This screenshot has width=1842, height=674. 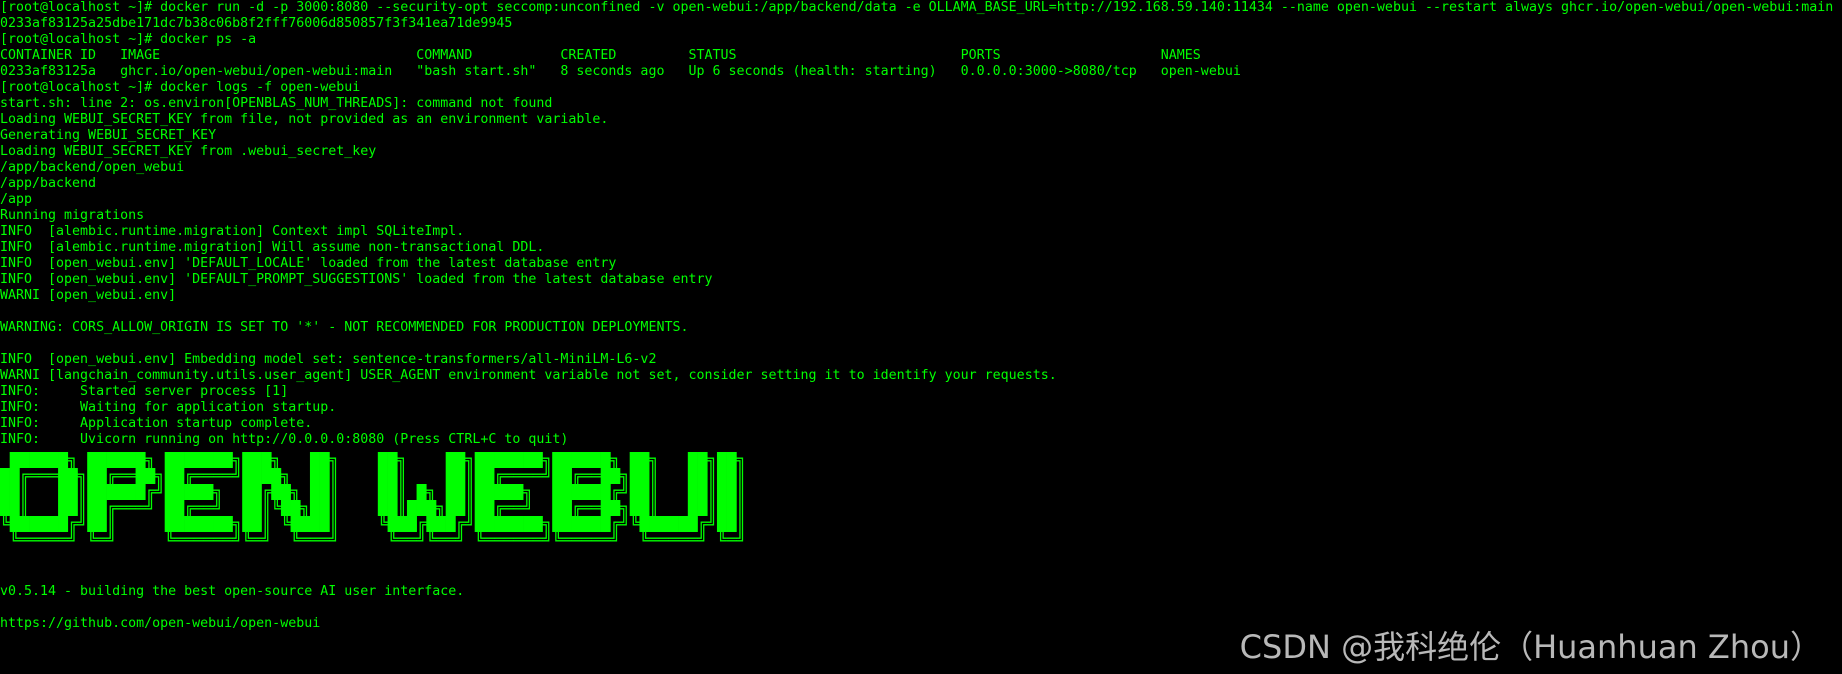 I want to click on log-line: Running migrations, so click(x=72, y=215).